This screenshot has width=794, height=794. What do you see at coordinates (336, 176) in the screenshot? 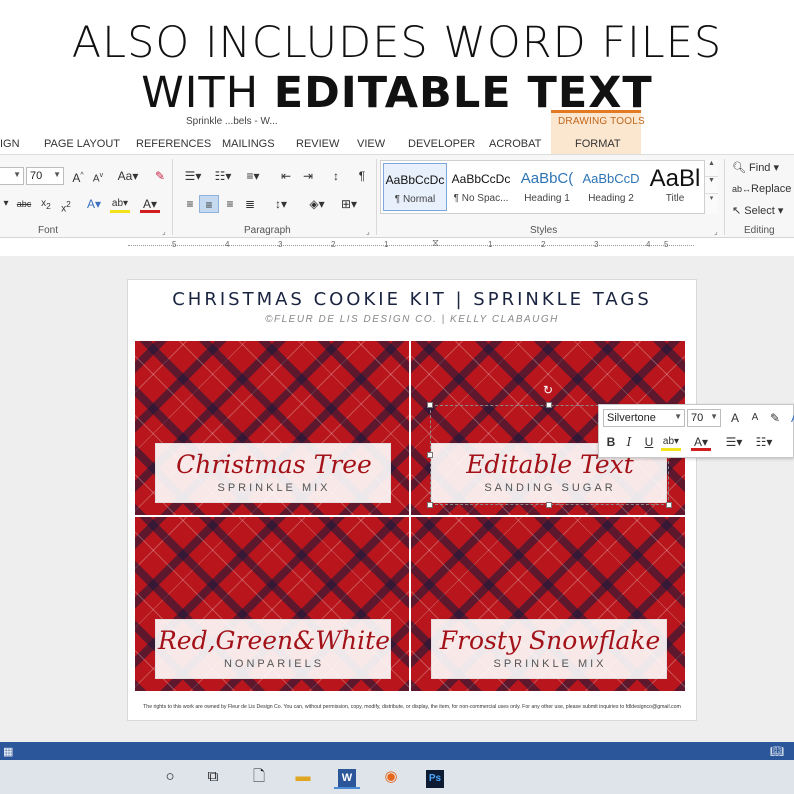
I see `sort-icon: ↕` at bounding box center [336, 176].